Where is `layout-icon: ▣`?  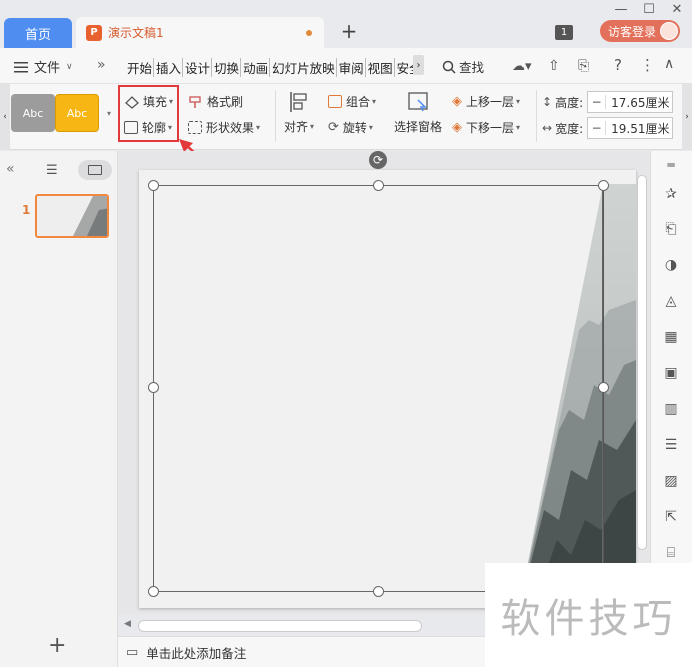
layout-icon: ▣ is located at coordinates (671, 373).